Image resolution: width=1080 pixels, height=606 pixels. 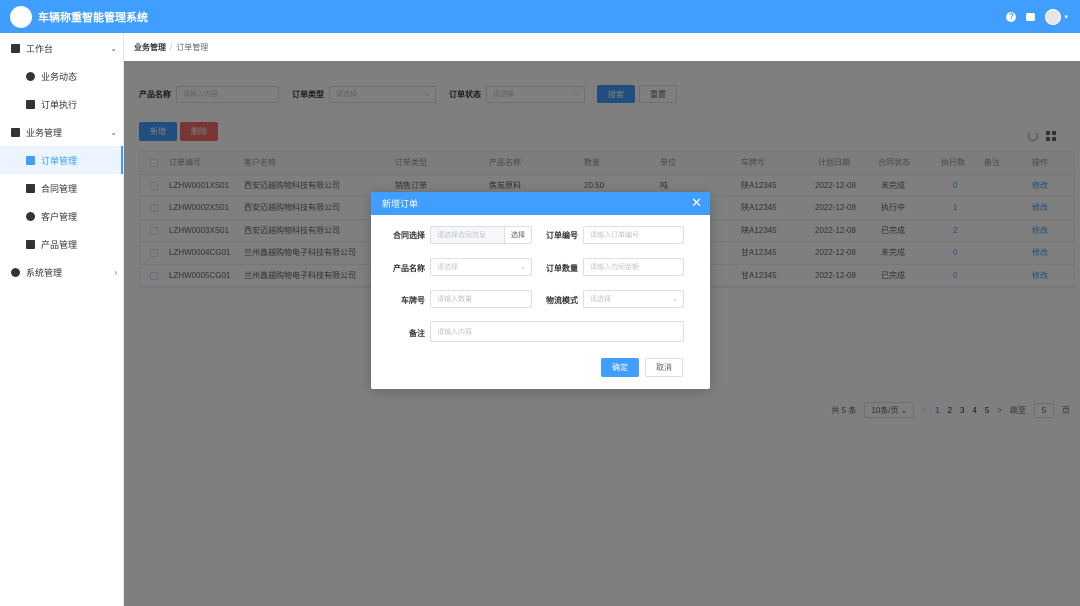 What do you see at coordinates (15, 132) in the screenshot?
I see `briefcase-icon` at bounding box center [15, 132].